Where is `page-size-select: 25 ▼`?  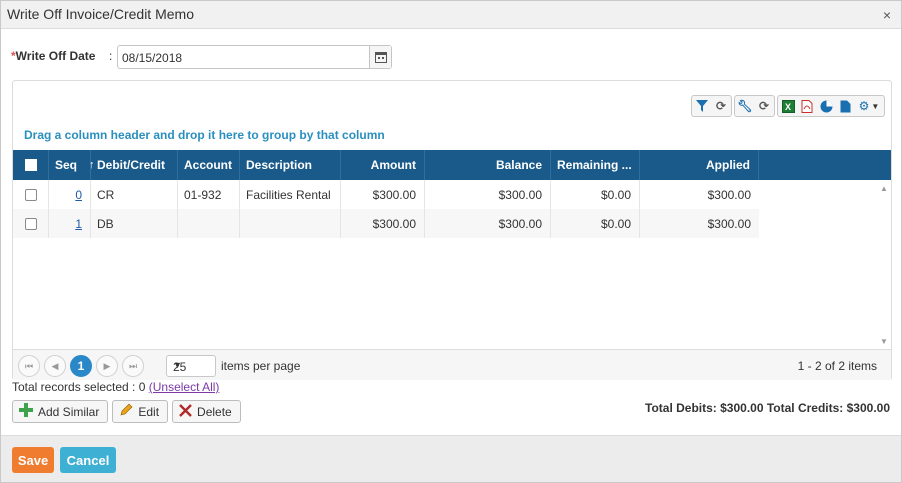 page-size-select: 25 ▼ is located at coordinates (191, 366).